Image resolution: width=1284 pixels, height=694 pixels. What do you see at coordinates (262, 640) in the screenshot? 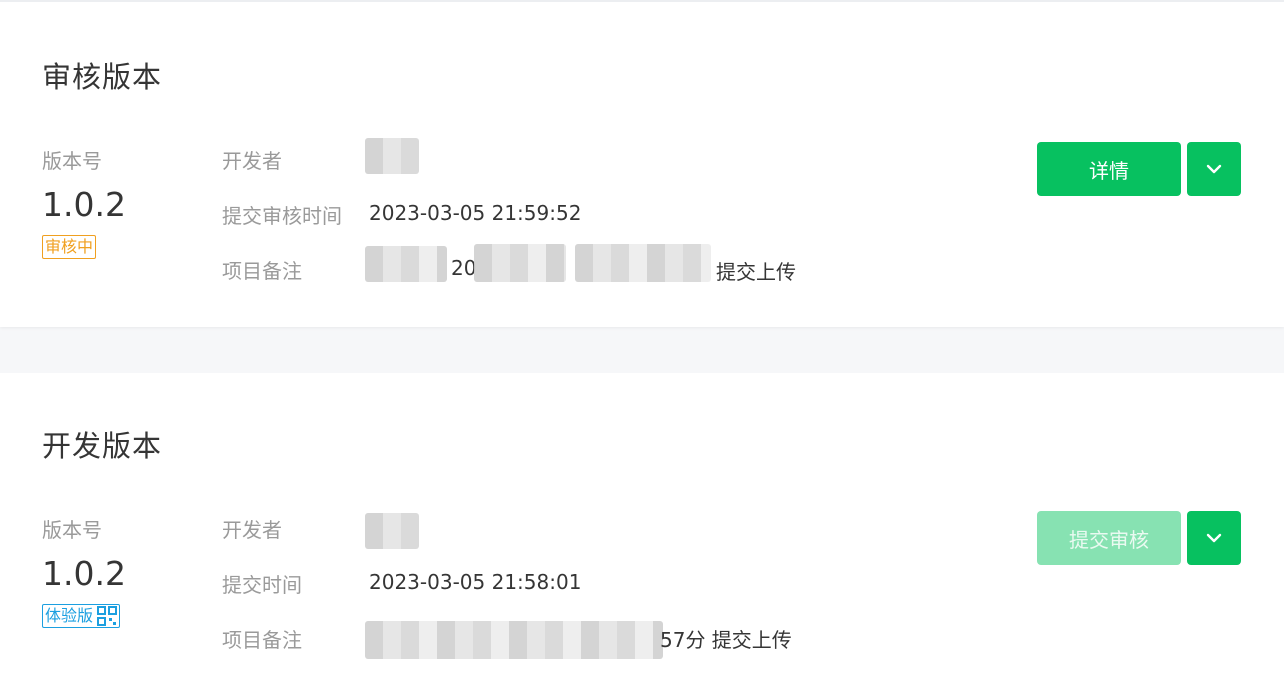
I see `dev-remark-label: 项目备注` at bounding box center [262, 640].